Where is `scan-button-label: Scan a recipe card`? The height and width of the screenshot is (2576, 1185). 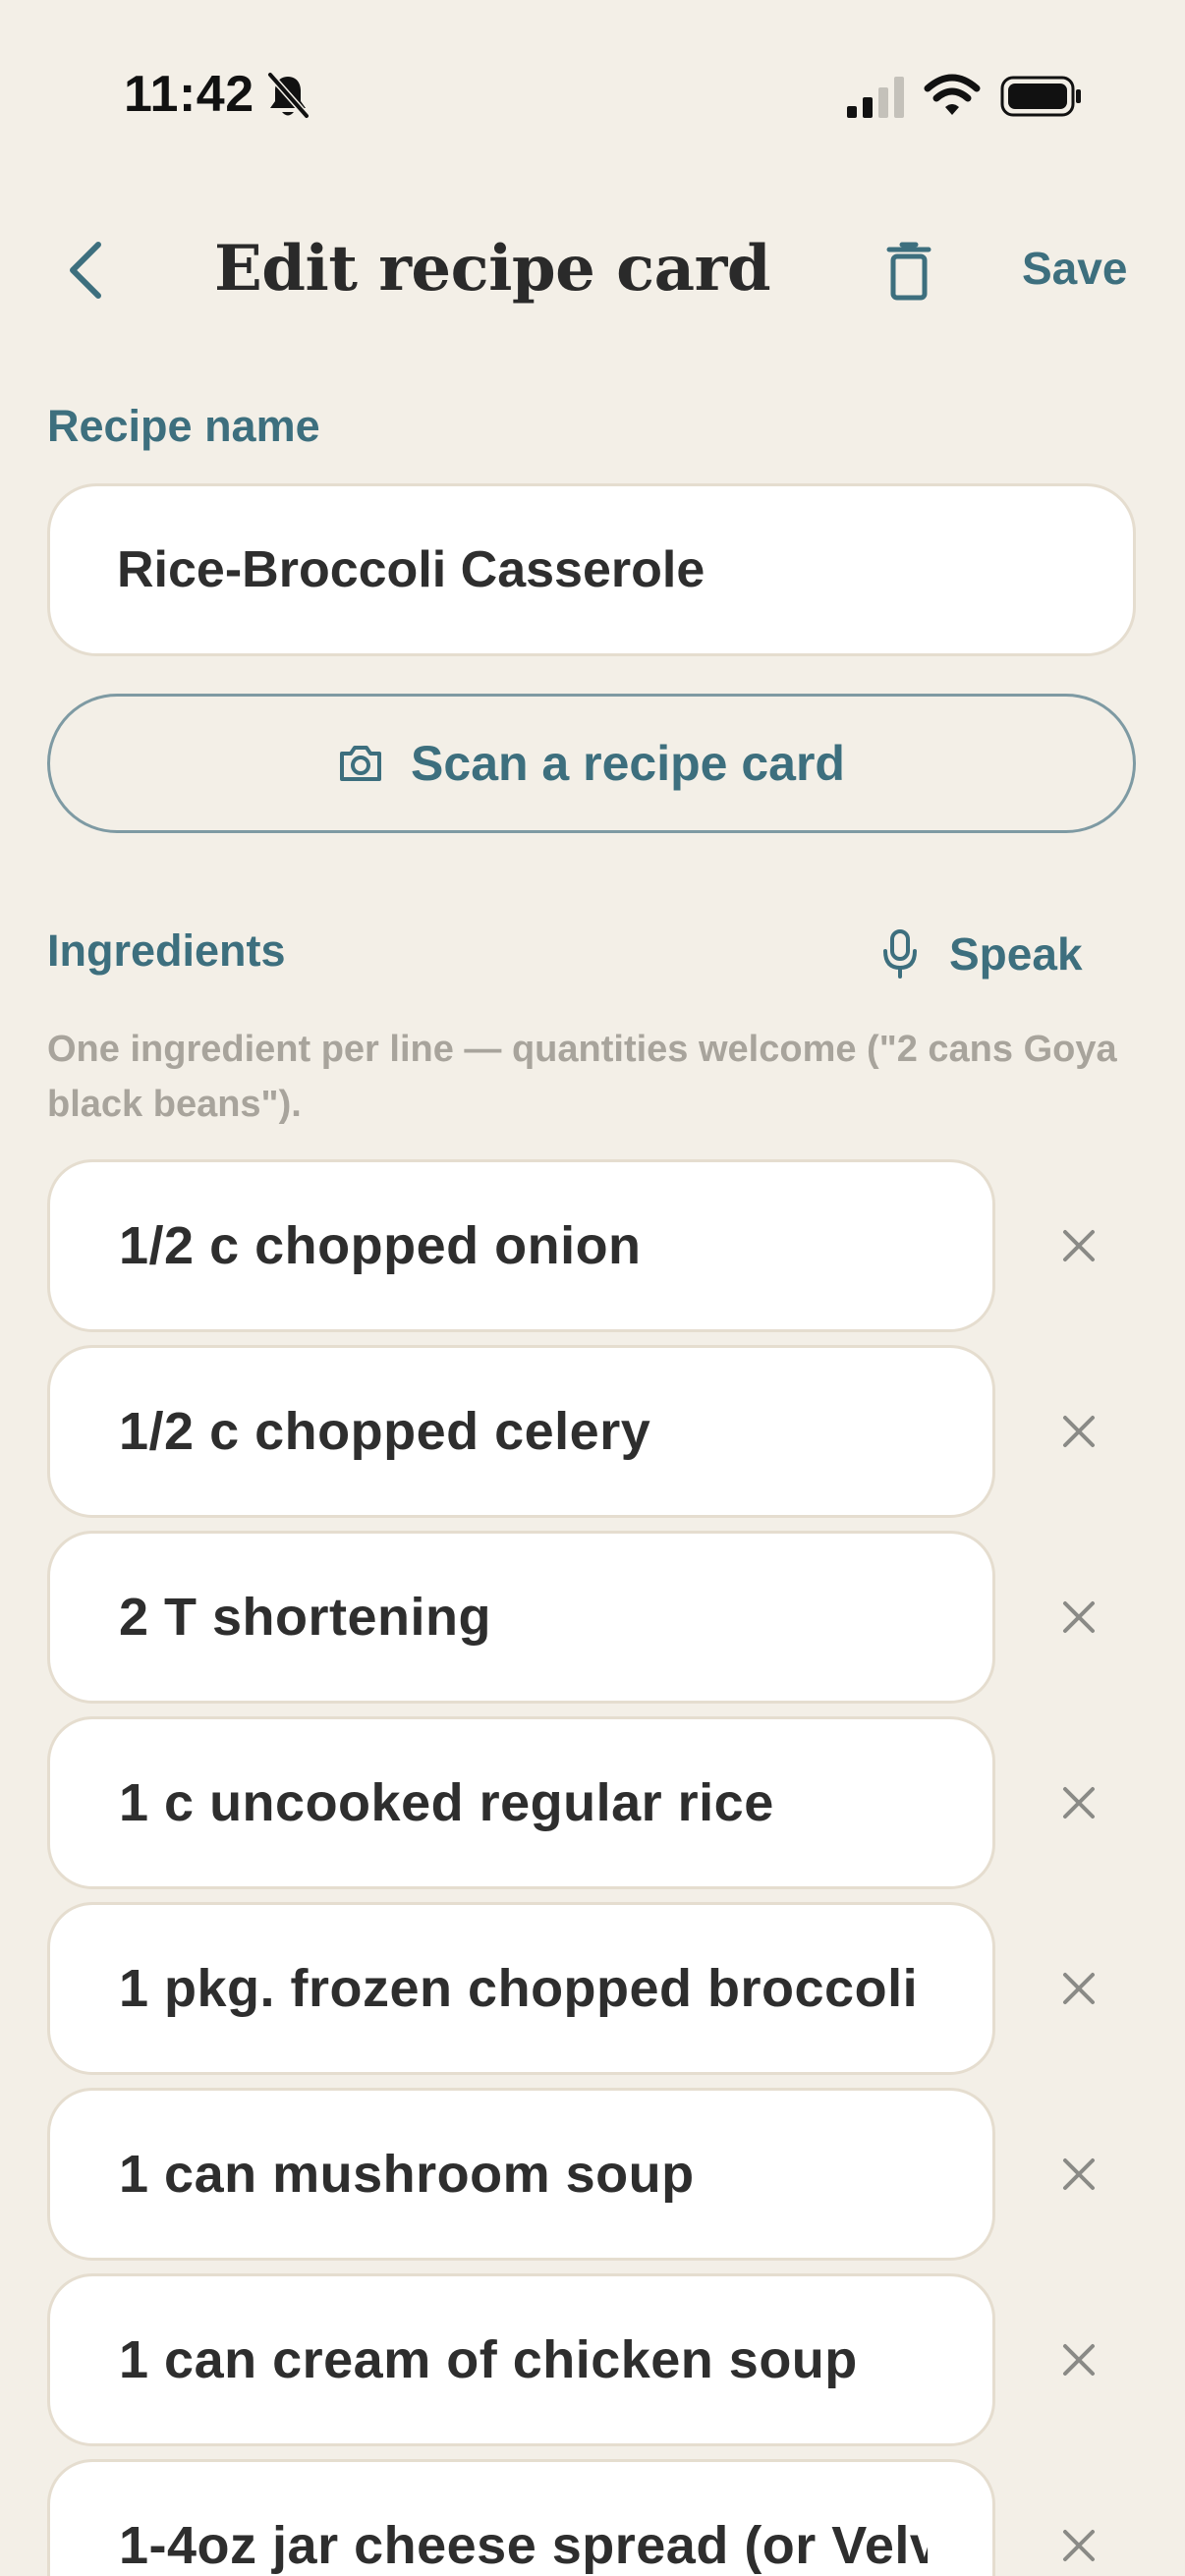
scan-button-label: Scan a recipe card is located at coordinates (628, 763).